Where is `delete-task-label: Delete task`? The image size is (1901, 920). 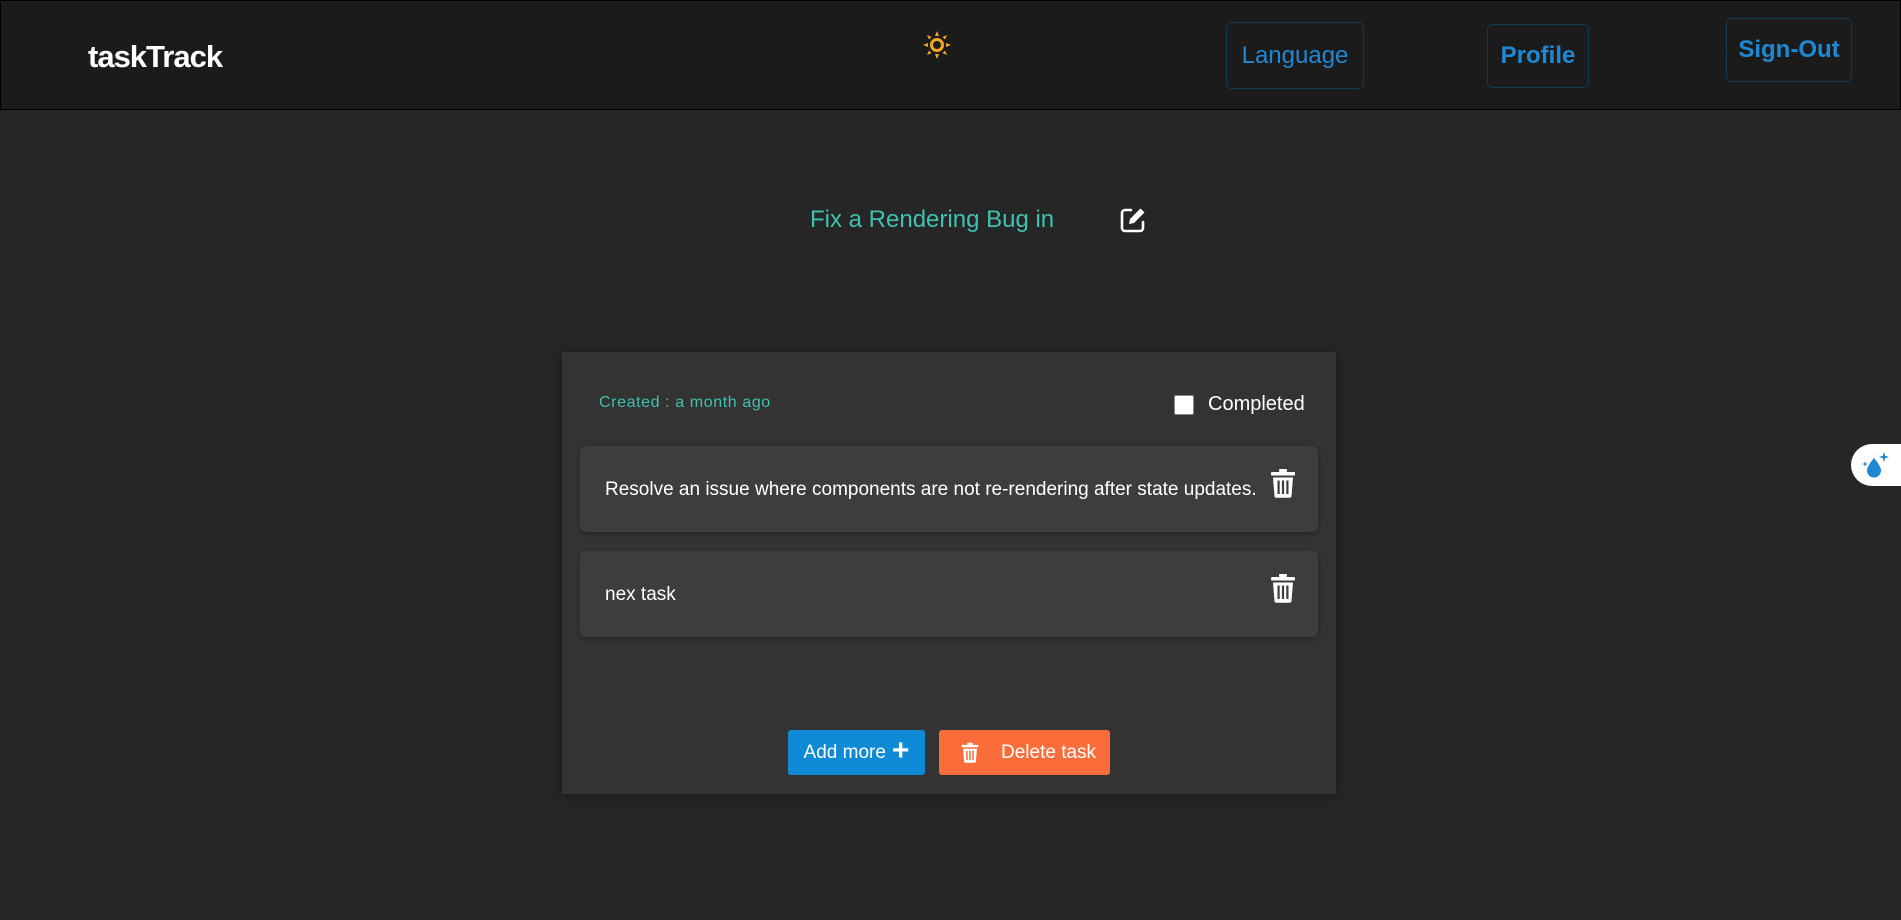 delete-task-label: Delete task is located at coordinates (1049, 752).